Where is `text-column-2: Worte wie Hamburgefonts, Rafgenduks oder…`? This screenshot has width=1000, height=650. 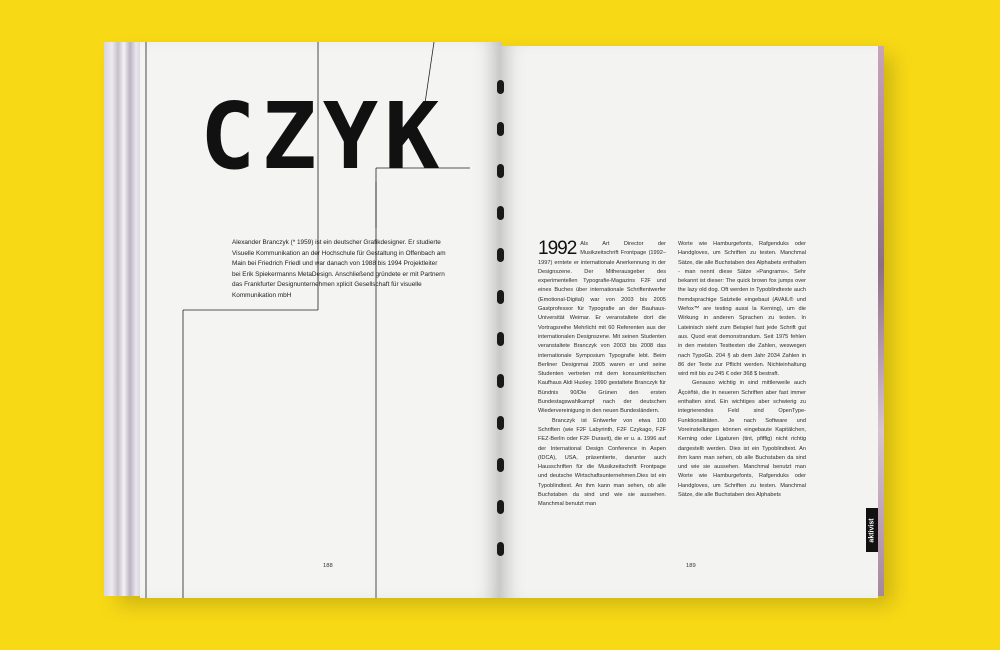 text-column-2: Worte wie Hamburgefonts, Rafgenduks oder… is located at coordinates (742, 370).